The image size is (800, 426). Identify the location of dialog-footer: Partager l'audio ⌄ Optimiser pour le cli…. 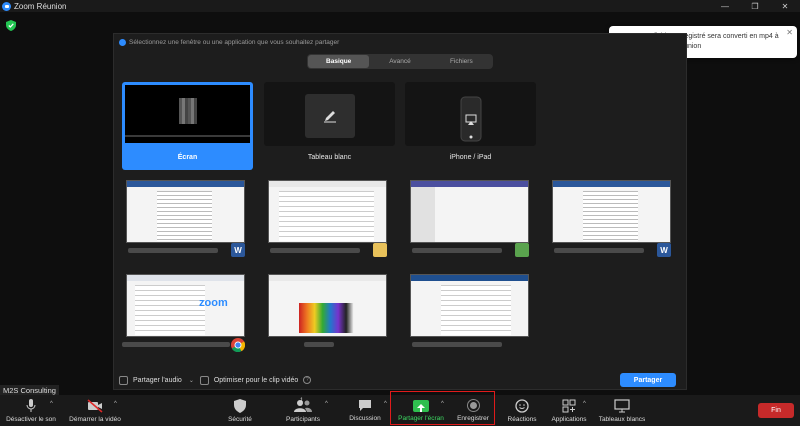
(400, 380).